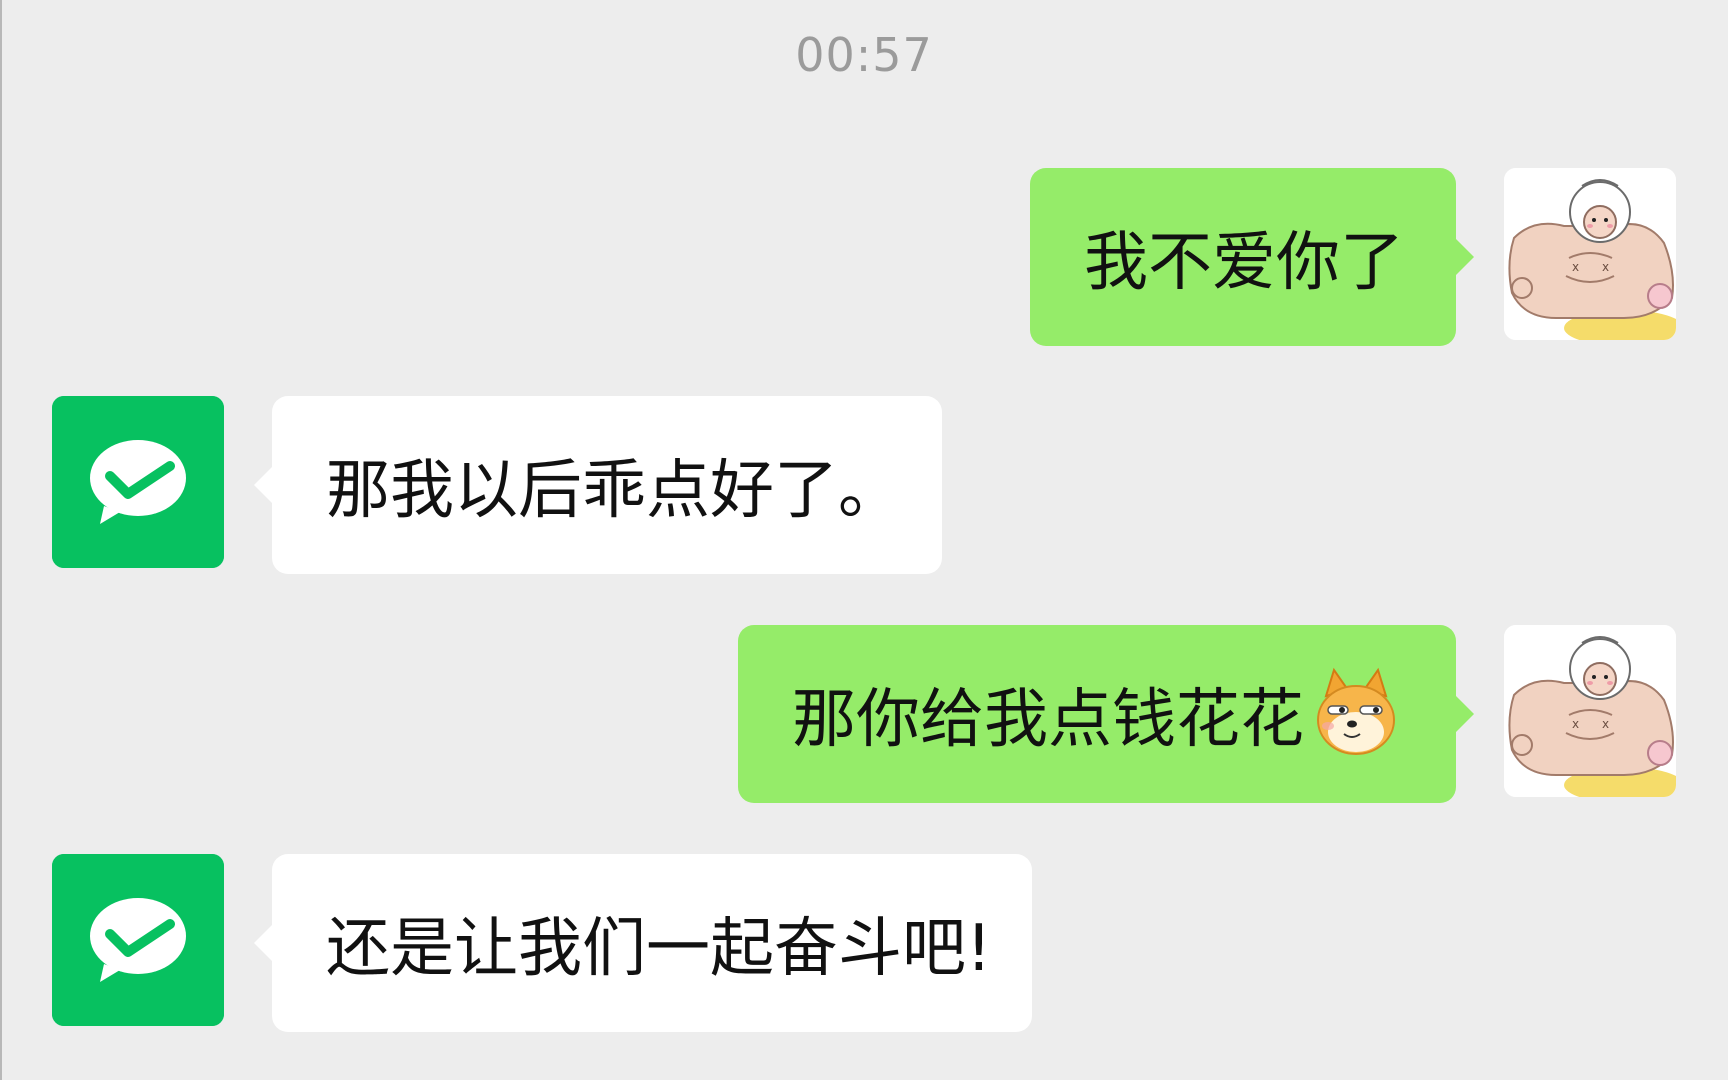 This screenshot has width=1728, height=1080. Describe the element at coordinates (659, 949) in the screenshot. I see `message-text: 还是让我们一起奋斗吧!` at that location.